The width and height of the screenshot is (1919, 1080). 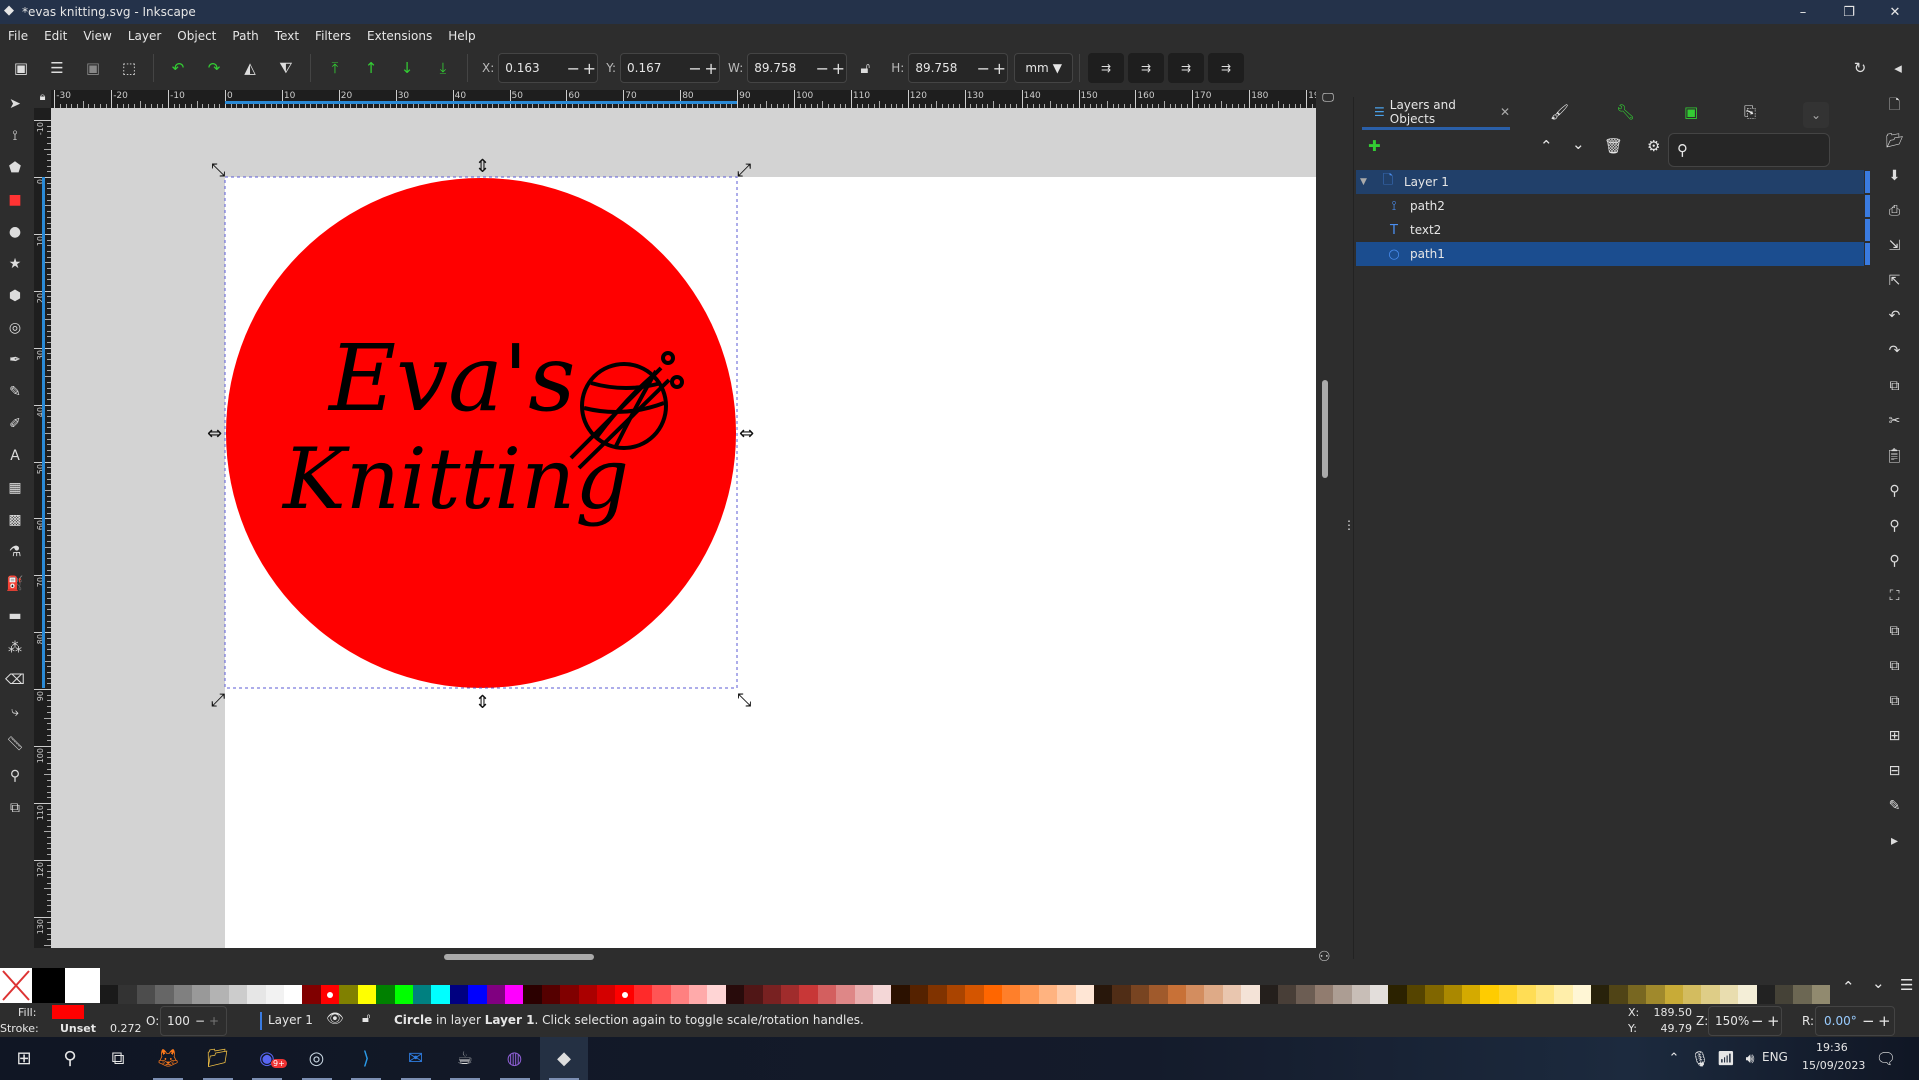 What do you see at coordinates (744, 700) in the screenshot?
I see `handle-se-icon: ⤡` at bounding box center [744, 700].